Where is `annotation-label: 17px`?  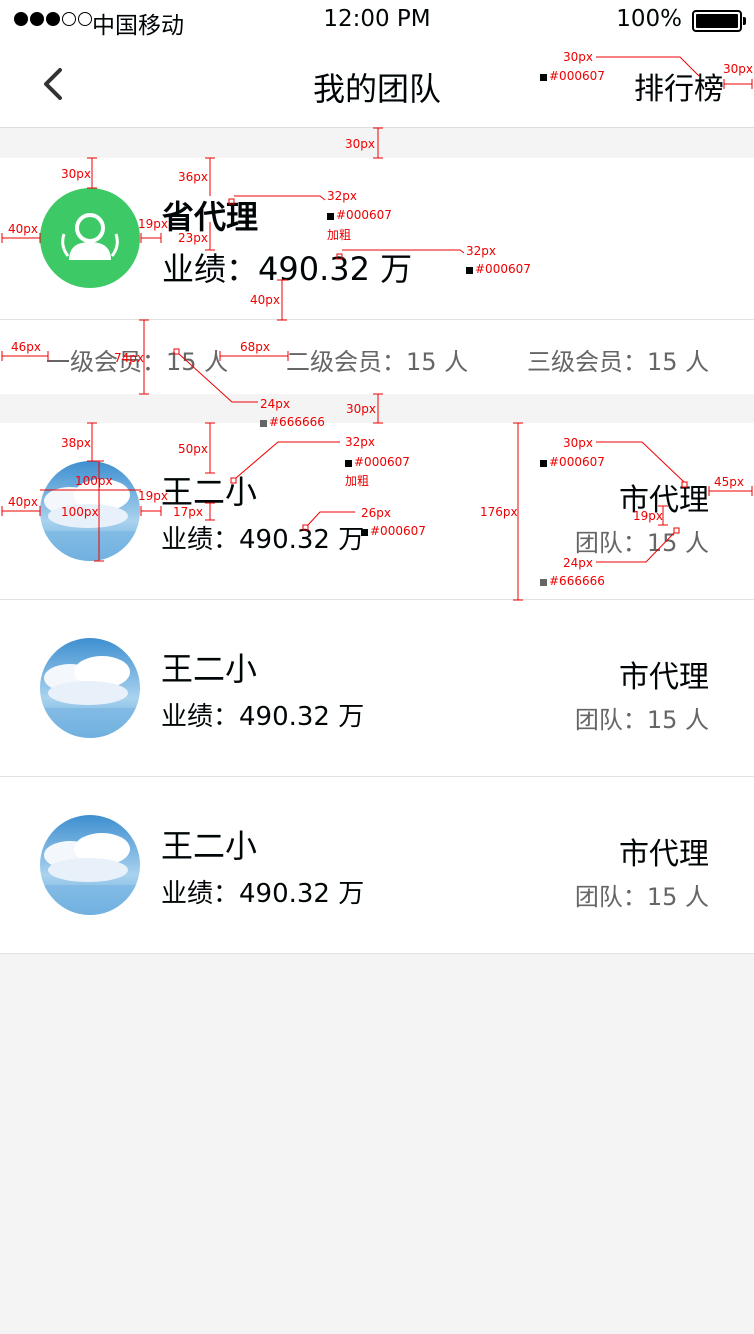
annotation-label: 17px is located at coordinates (188, 512).